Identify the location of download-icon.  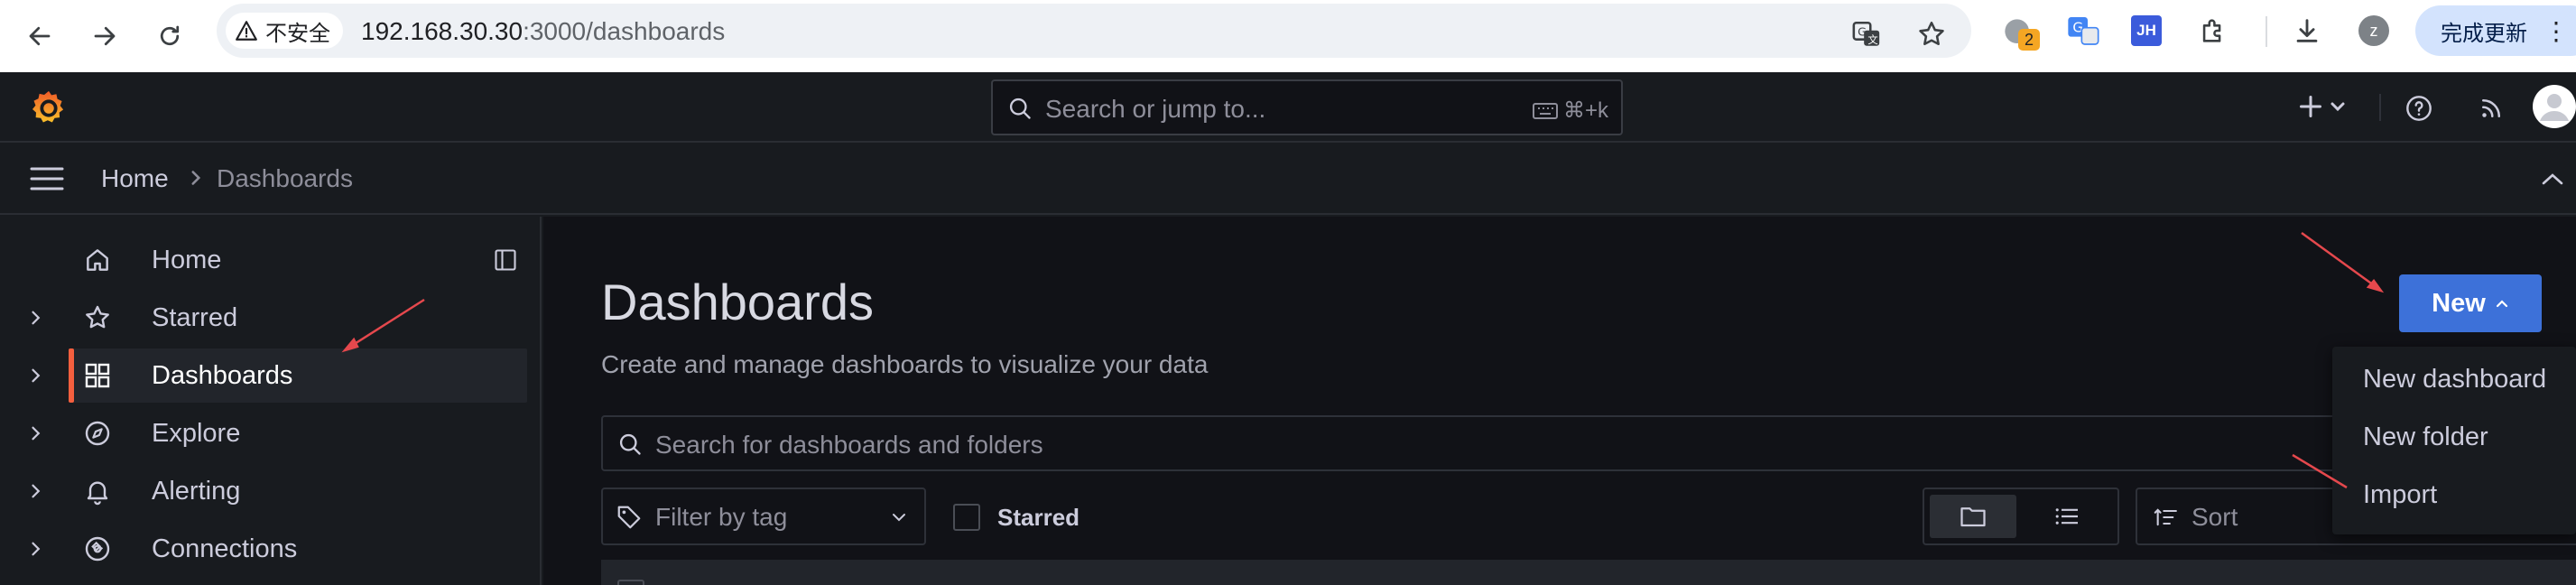
(2307, 31).